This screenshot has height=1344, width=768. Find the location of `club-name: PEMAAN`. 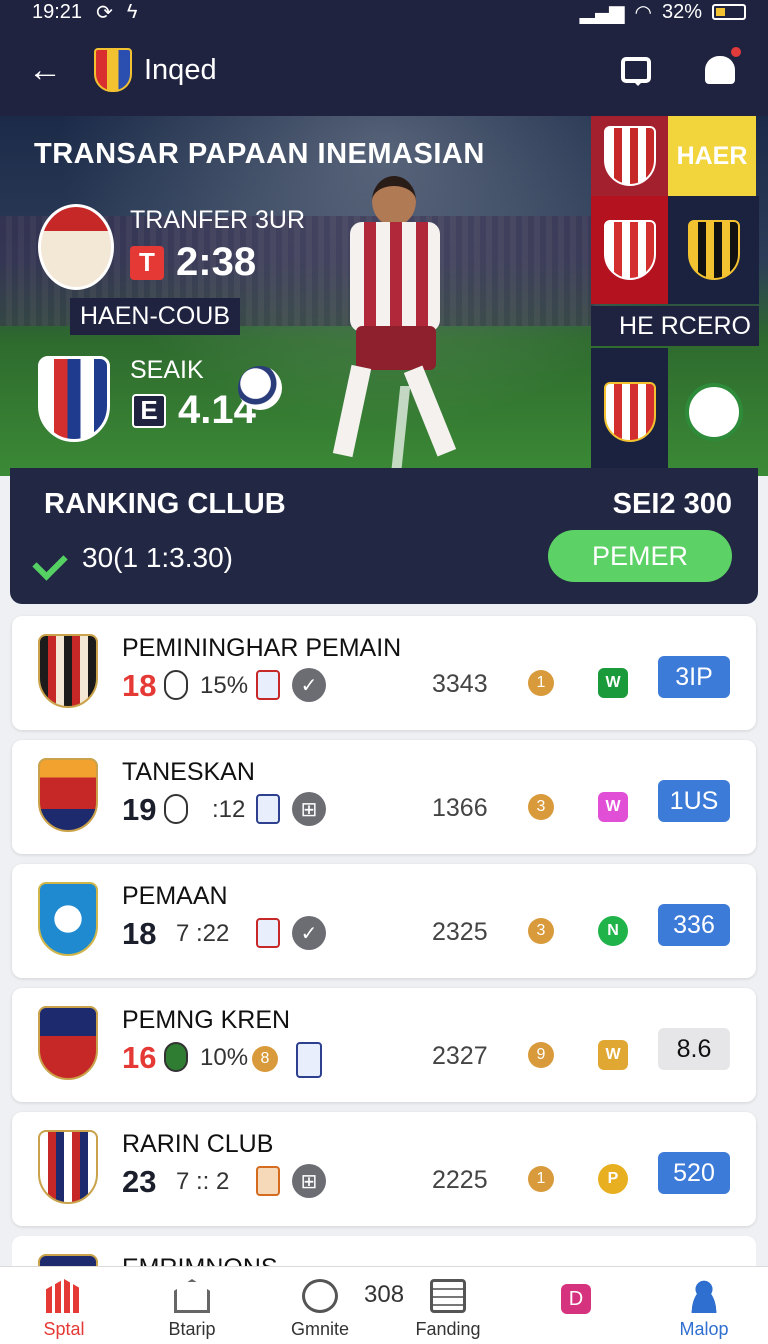

club-name: PEMAAN is located at coordinates (175, 896).